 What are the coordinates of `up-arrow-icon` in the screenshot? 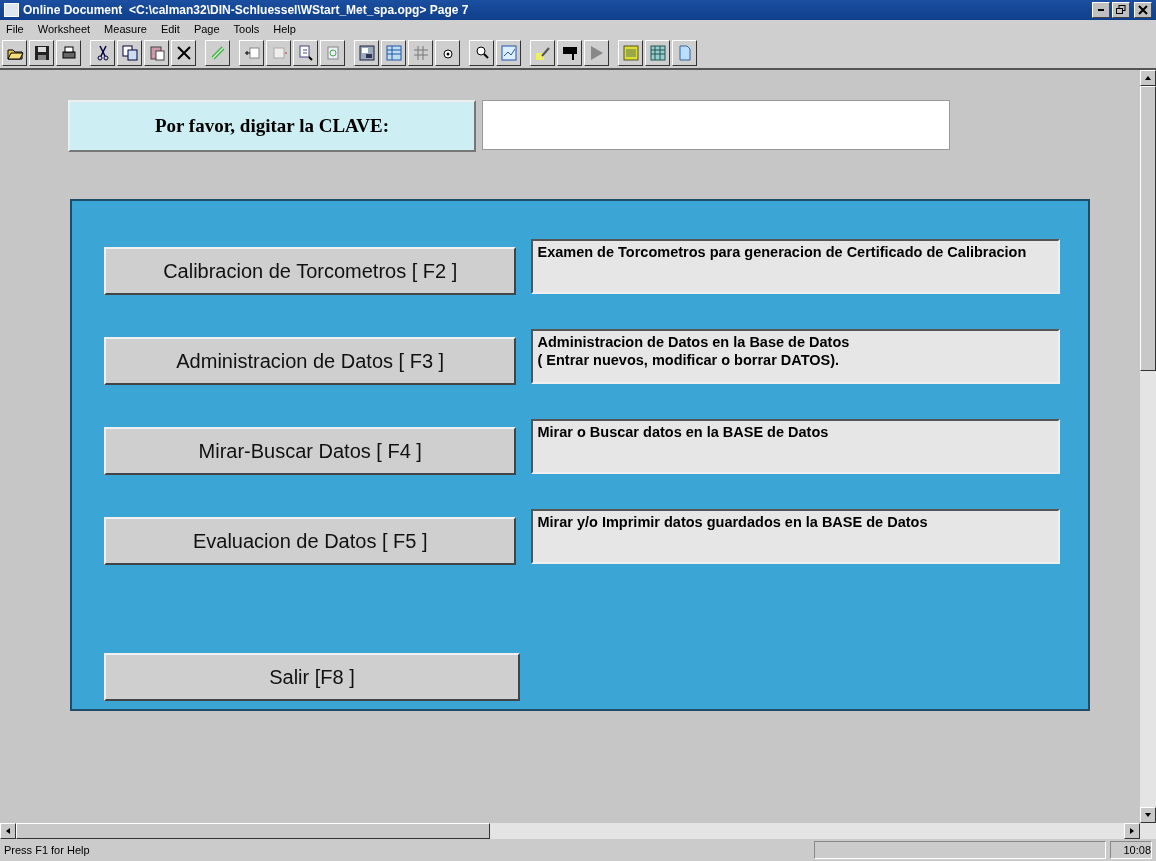 It's located at (1148, 78).